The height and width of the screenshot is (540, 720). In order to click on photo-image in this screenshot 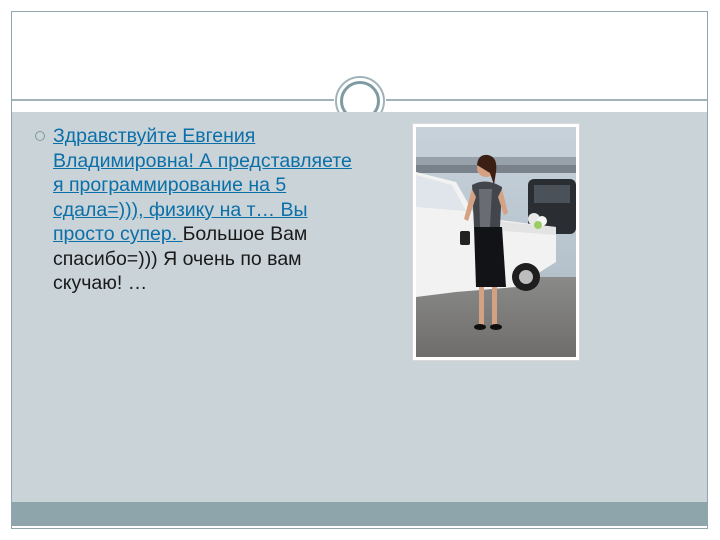, I will do `click(496, 242)`.